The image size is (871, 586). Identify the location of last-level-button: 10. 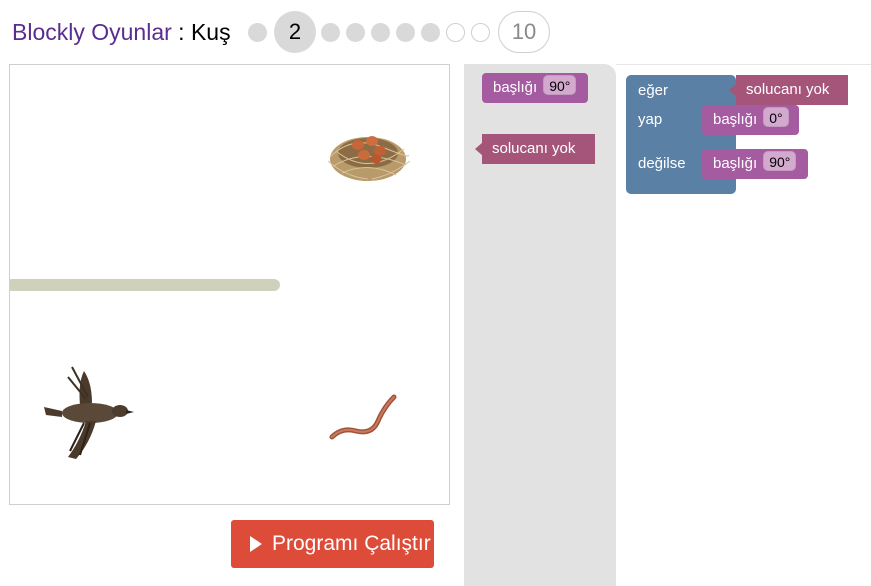
(524, 32).